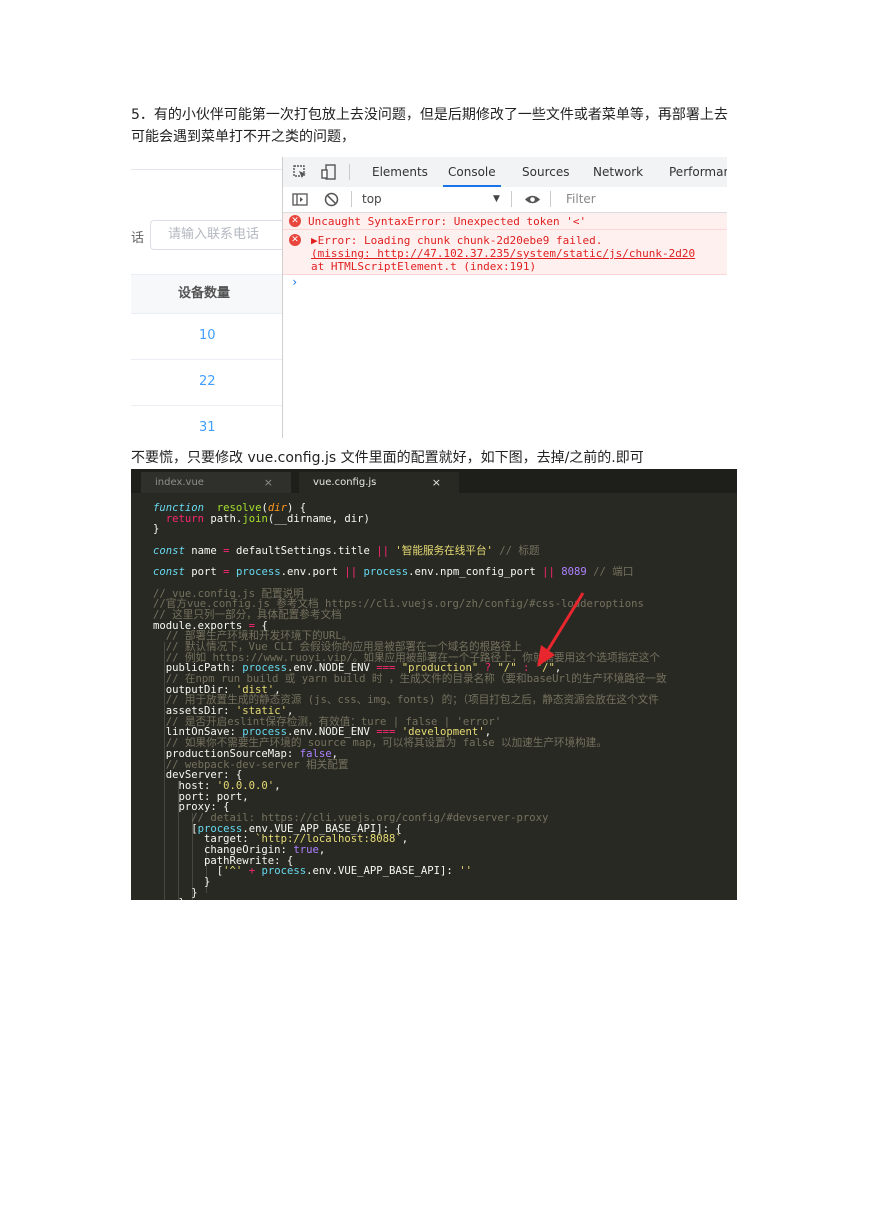  Describe the element at coordinates (249, 871) in the screenshot. I see `code-token: +` at that location.